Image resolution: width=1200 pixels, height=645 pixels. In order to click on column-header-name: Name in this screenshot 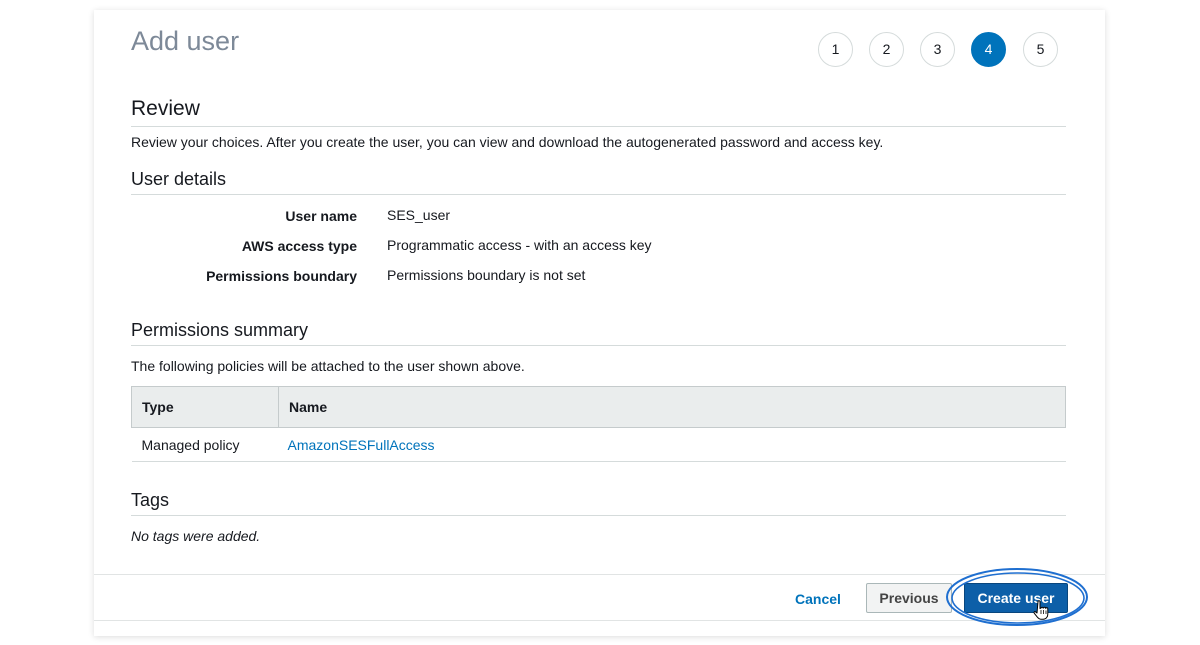, I will do `click(672, 407)`.